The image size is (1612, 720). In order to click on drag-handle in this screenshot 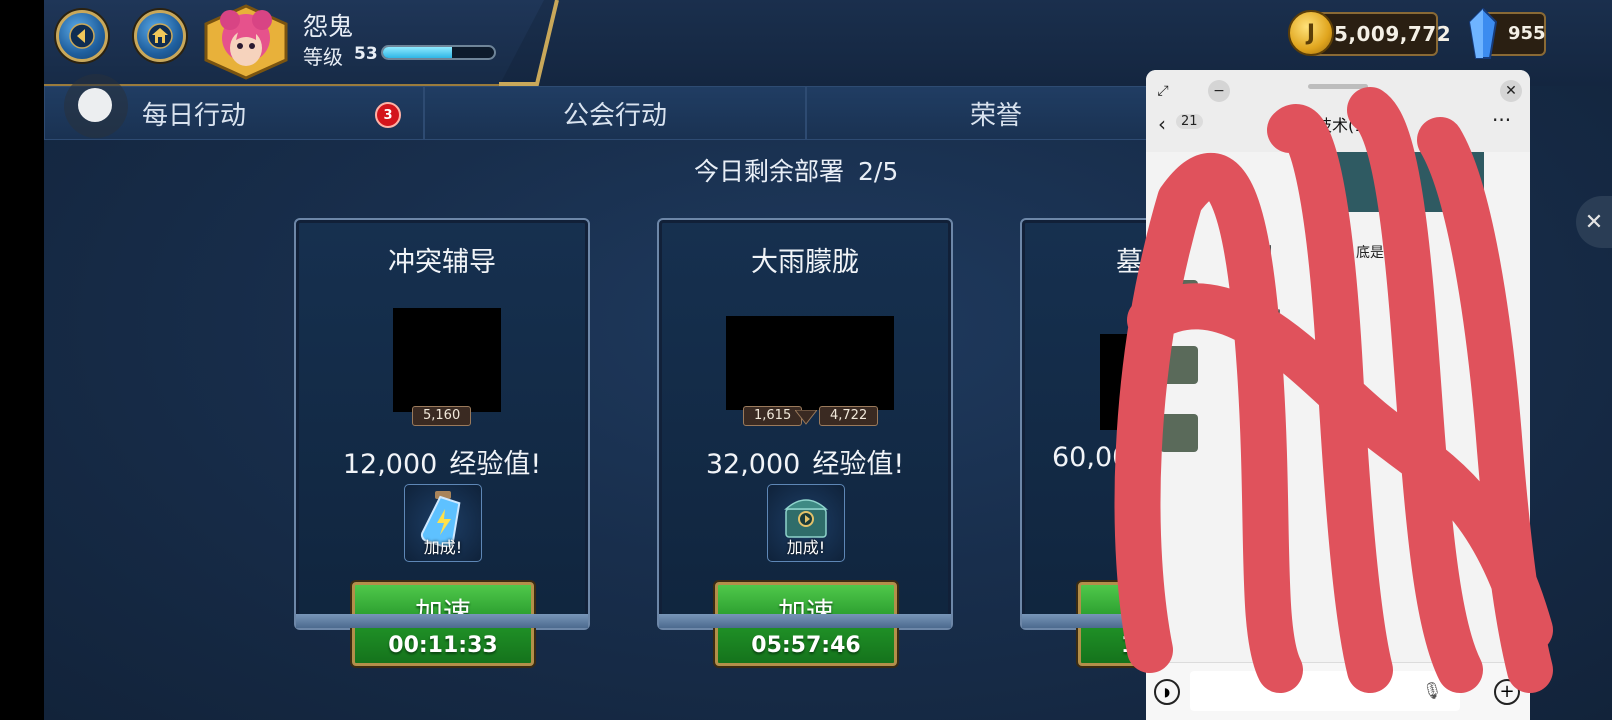, I will do `click(1338, 86)`.